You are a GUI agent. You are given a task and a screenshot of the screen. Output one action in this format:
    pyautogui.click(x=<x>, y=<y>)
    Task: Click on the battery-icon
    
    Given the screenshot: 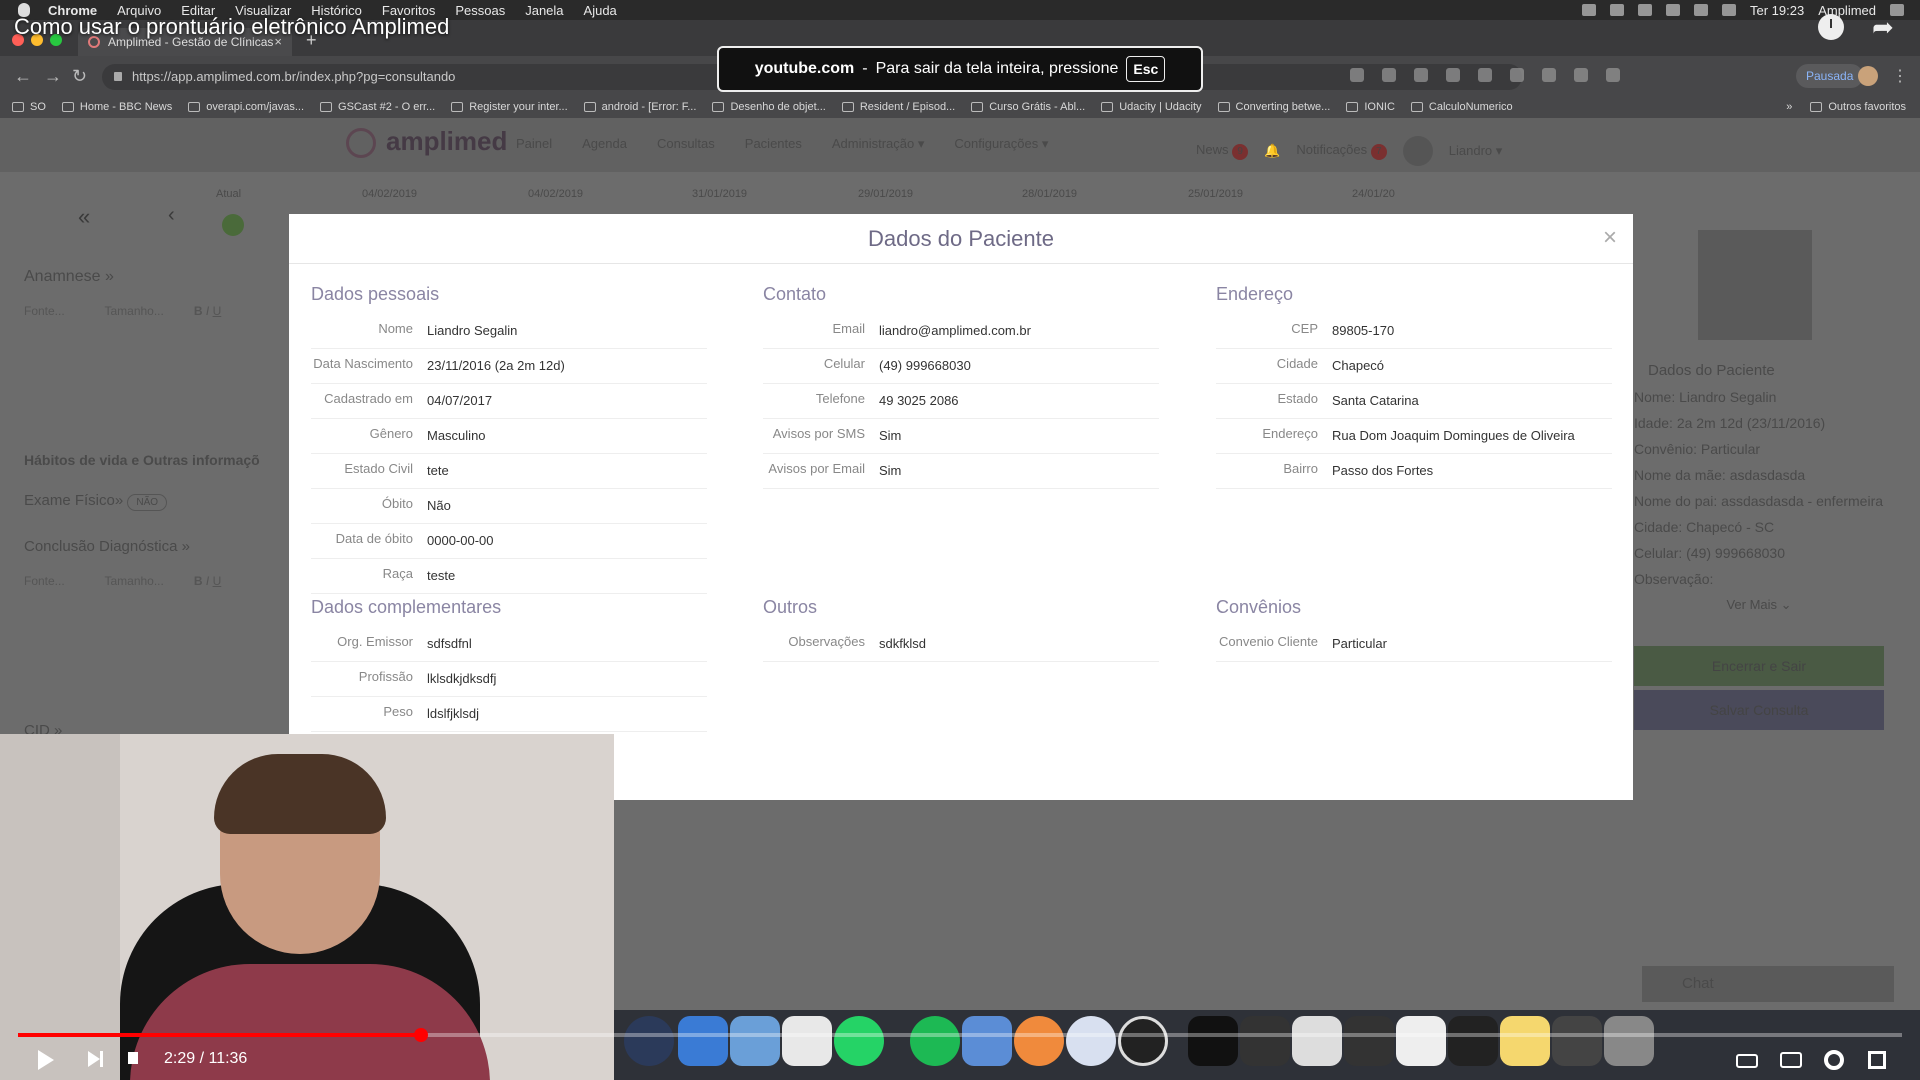 What is the action you would take?
    pyautogui.click(x=1729, y=10)
    